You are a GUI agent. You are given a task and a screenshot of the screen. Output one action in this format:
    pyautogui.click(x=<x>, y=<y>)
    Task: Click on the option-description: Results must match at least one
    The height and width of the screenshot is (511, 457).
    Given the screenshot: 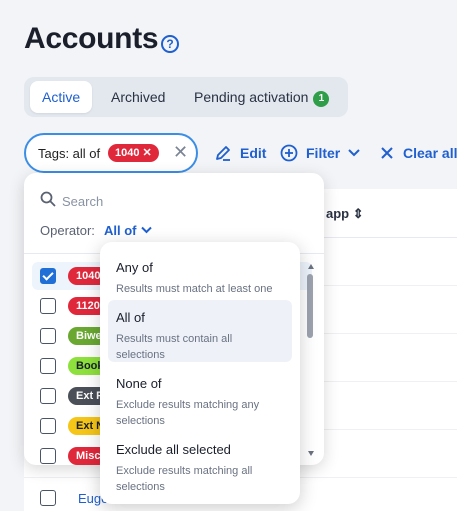 What is the action you would take?
    pyautogui.click(x=194, y=289)
    